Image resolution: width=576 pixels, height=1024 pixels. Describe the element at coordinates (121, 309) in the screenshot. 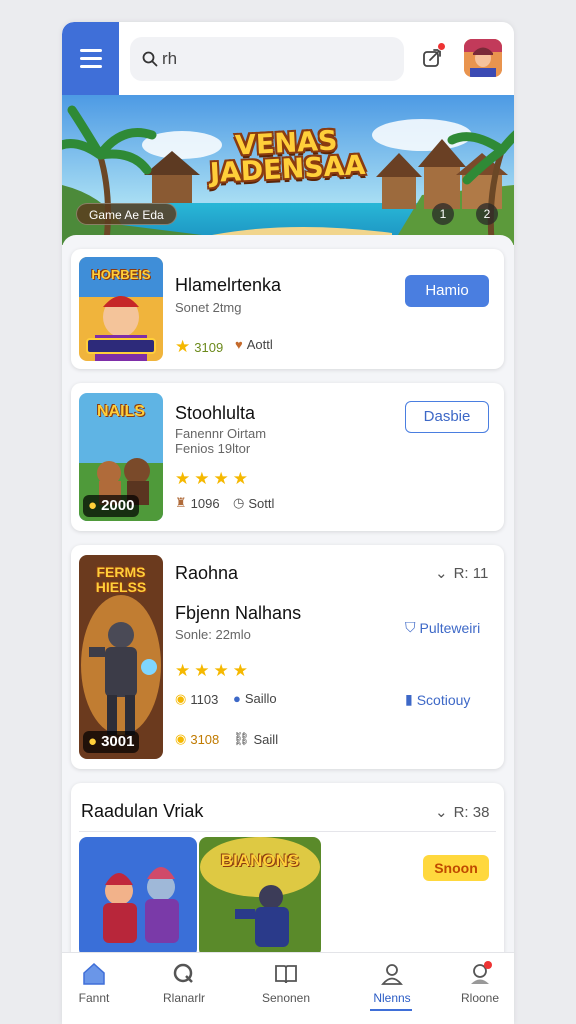

I see `game-thumbnail: HORBEIS` at that location.